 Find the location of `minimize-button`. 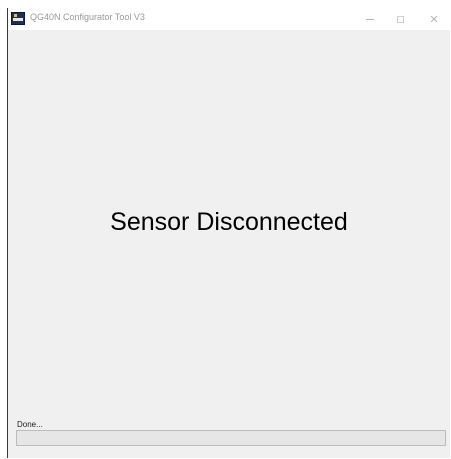

minimize-button is located at coordinates (370, 19).